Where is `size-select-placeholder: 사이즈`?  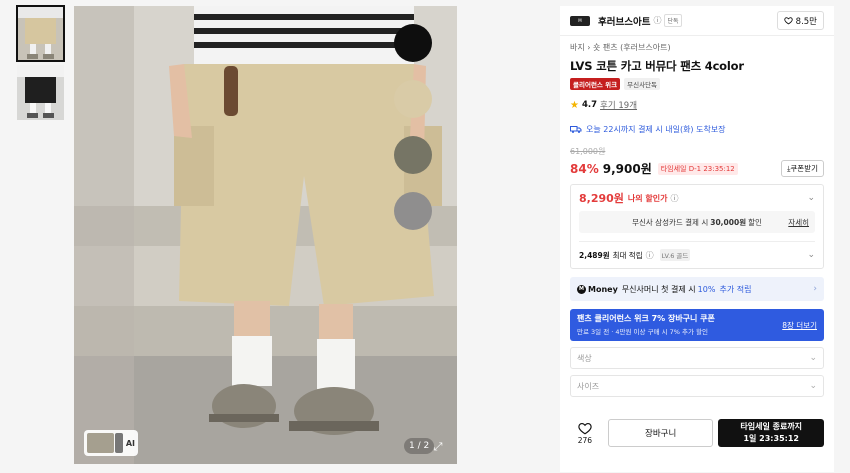
size-select-placeholder: 사이즈 is located at coordinates (588, 386).